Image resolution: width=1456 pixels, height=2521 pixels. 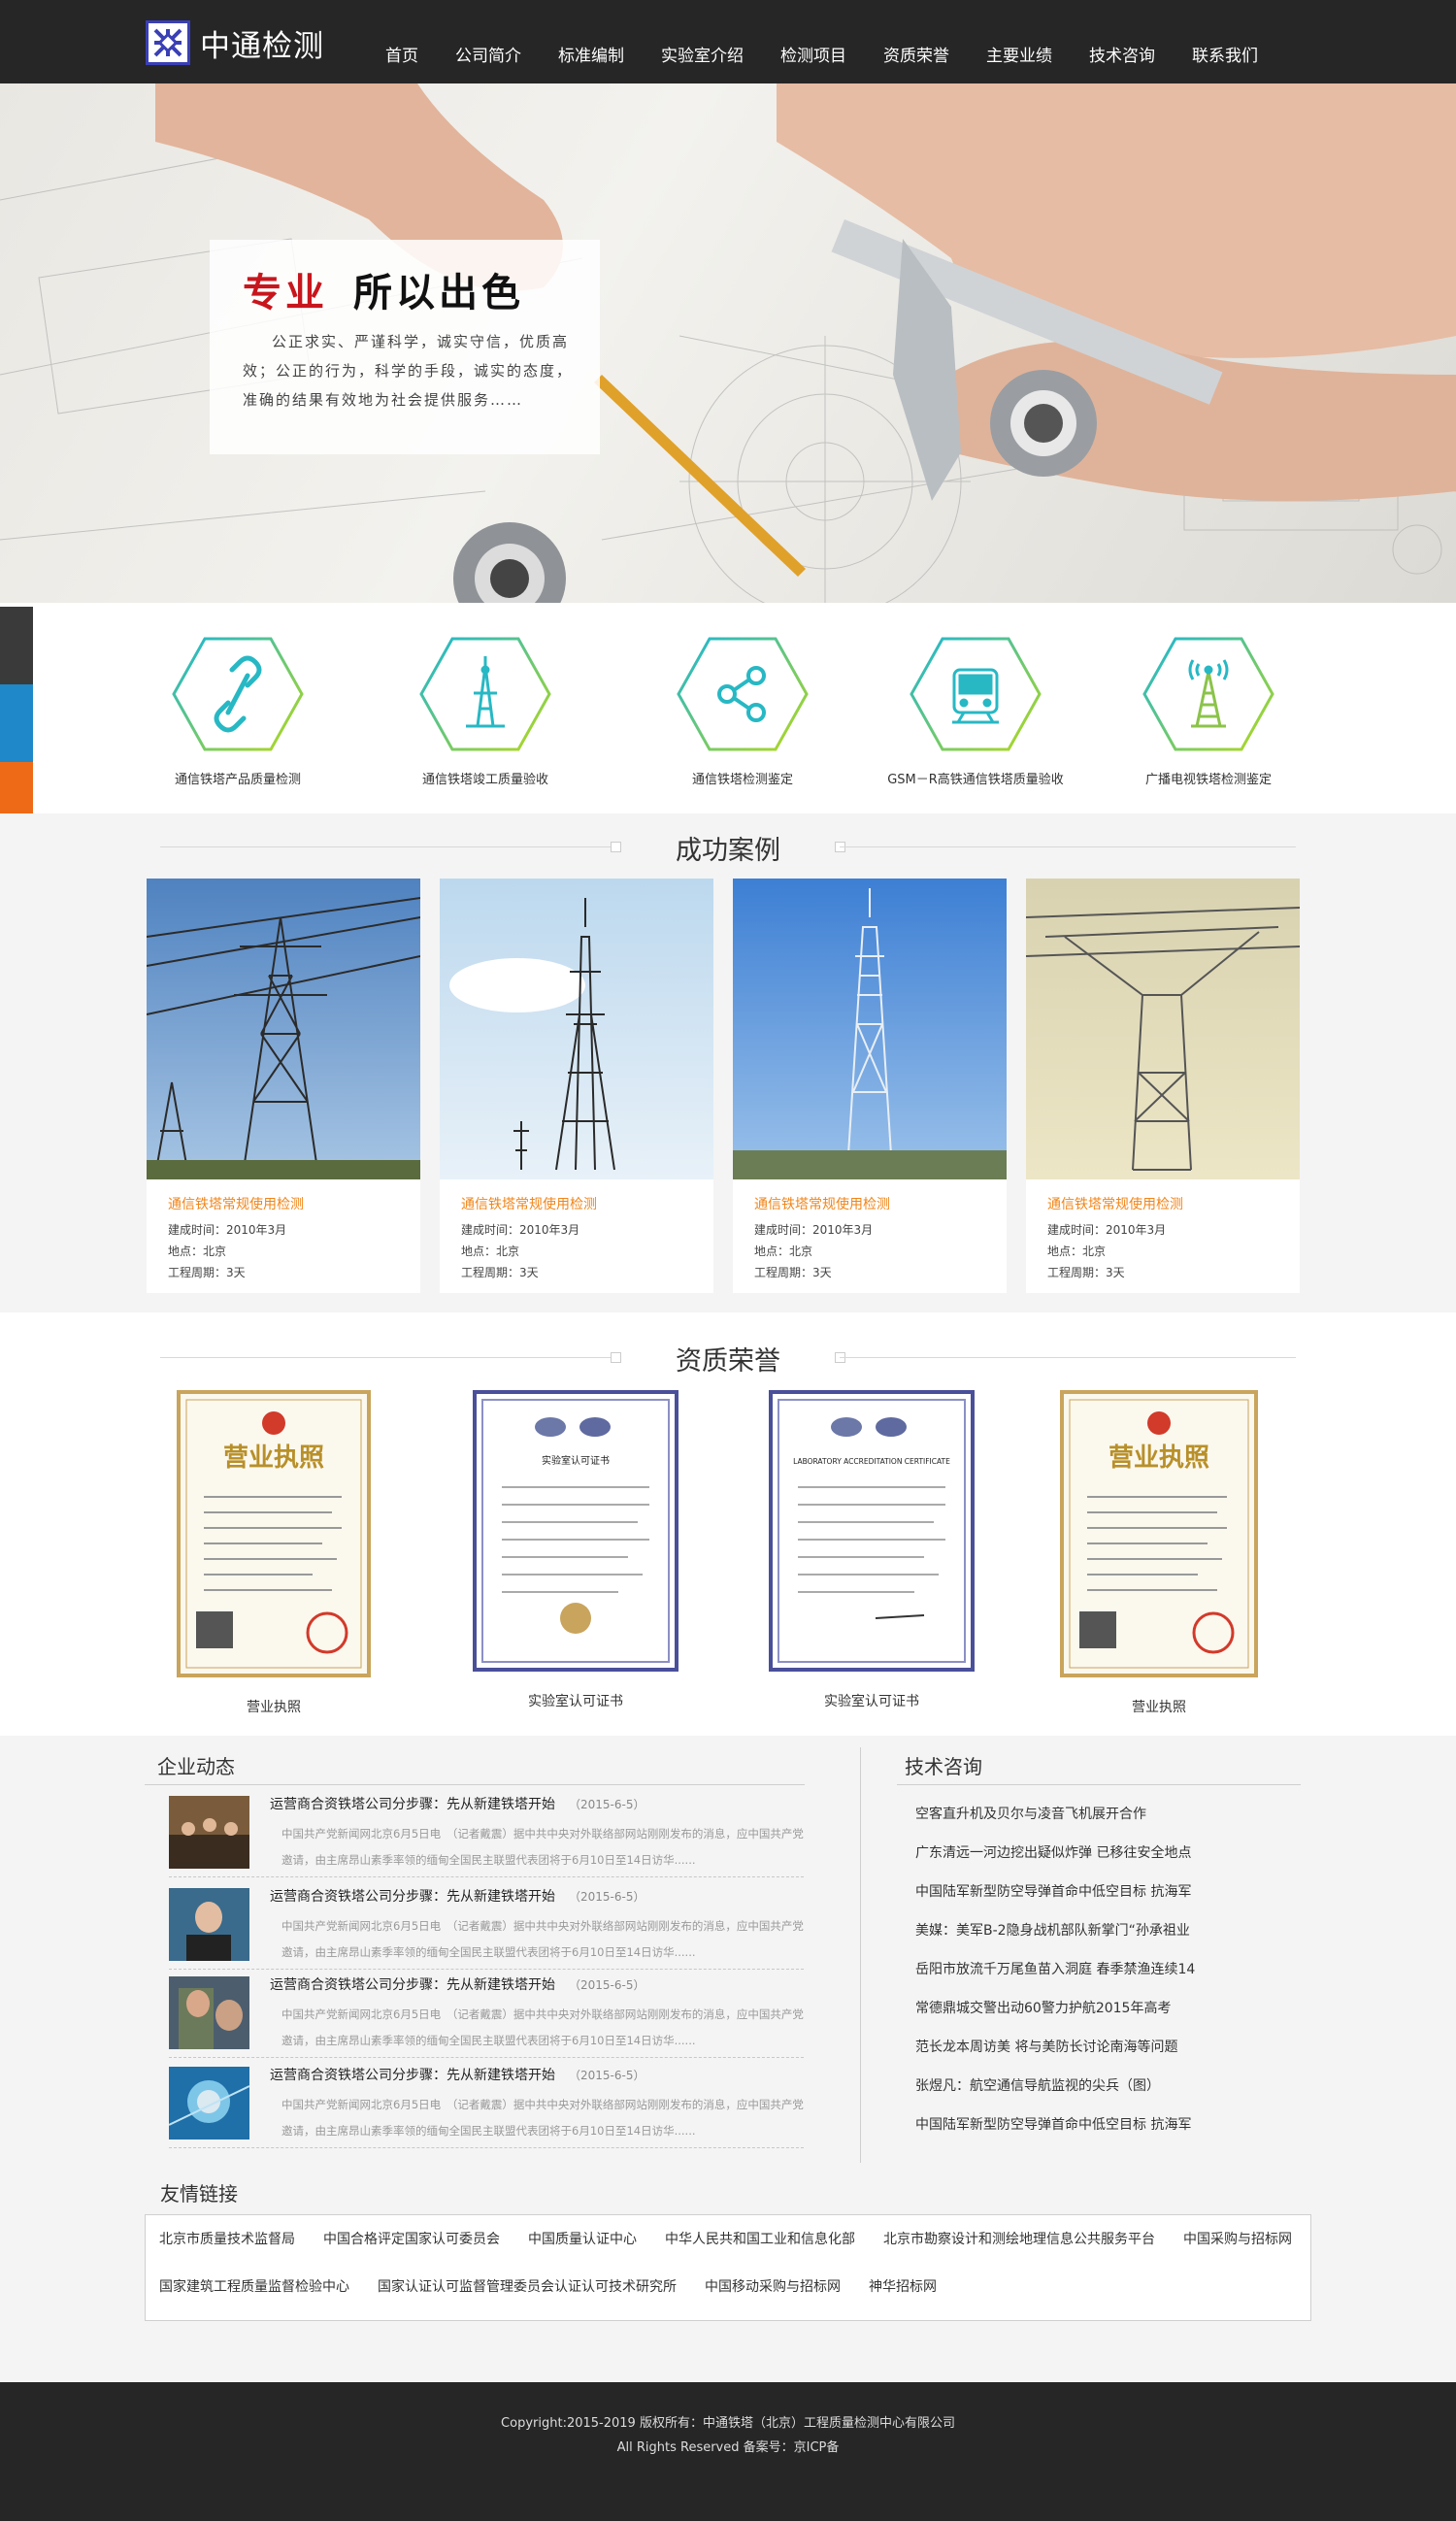 I want to click on certificate-label: 营业执照, so click(x=1159, y=1708).